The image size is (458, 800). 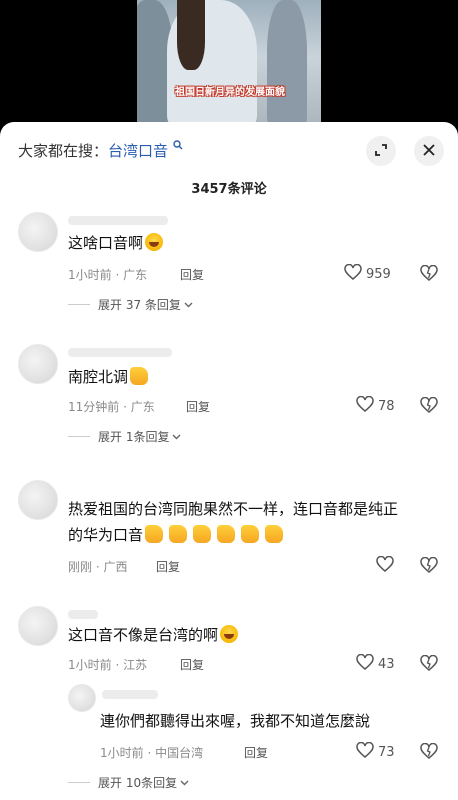 I want to click on comment-item: 这啥口音啊 1小时前 · 广东 回复 959 展开 37 条回复, so click(x=229, y=263).